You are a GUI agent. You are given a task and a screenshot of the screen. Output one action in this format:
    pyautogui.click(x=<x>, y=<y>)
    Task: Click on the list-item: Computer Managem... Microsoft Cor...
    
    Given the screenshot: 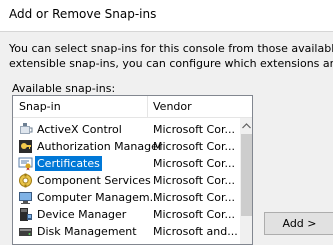 What is the action you would take?
    pyautogui.click(x=126, y=197)
    